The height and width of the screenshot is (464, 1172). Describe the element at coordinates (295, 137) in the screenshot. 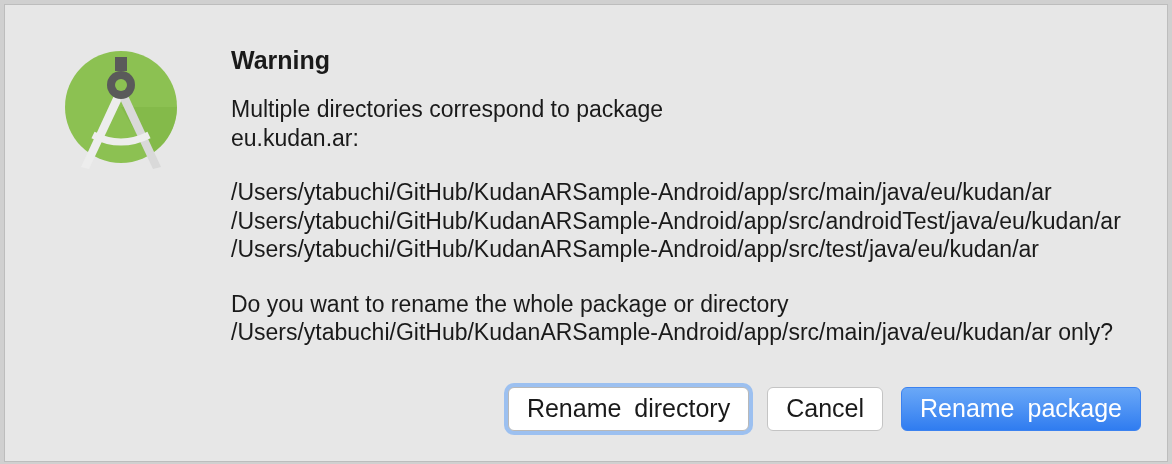

I see `message-line: eu.kudan.ar:` at that location.